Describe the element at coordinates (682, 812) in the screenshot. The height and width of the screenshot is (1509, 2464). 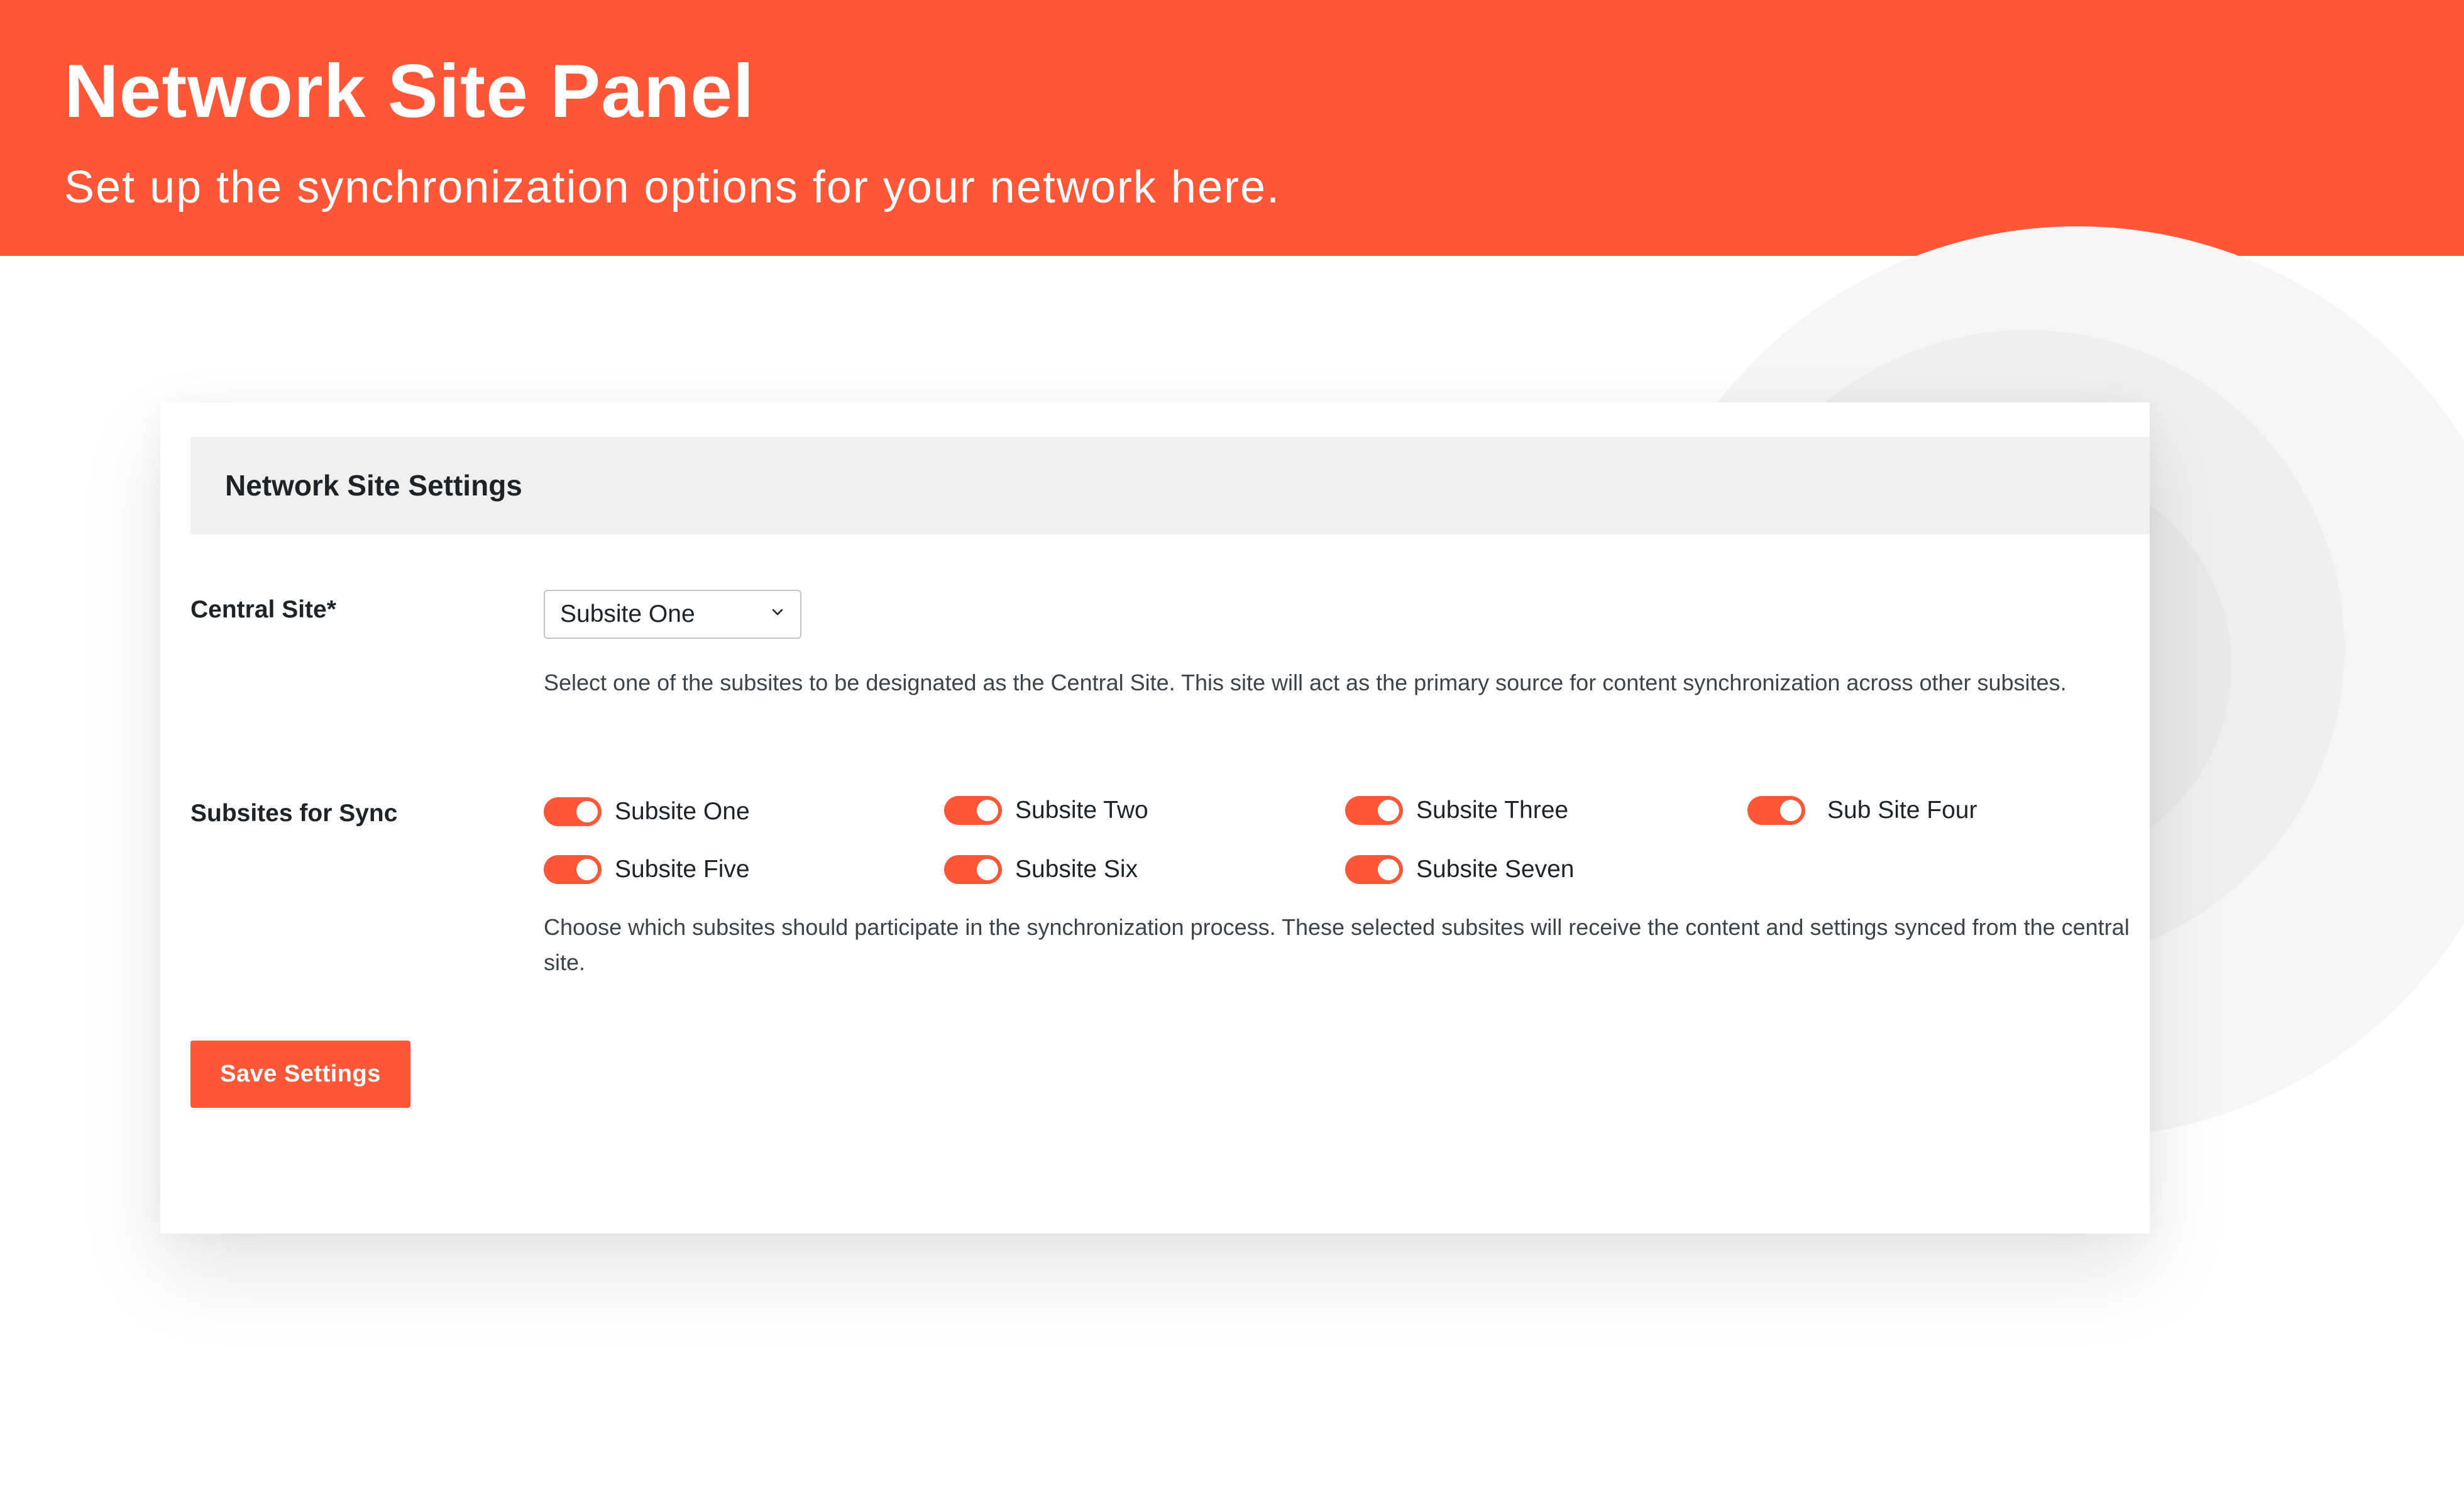
I see `toggle-label: Subsite One` at that location.